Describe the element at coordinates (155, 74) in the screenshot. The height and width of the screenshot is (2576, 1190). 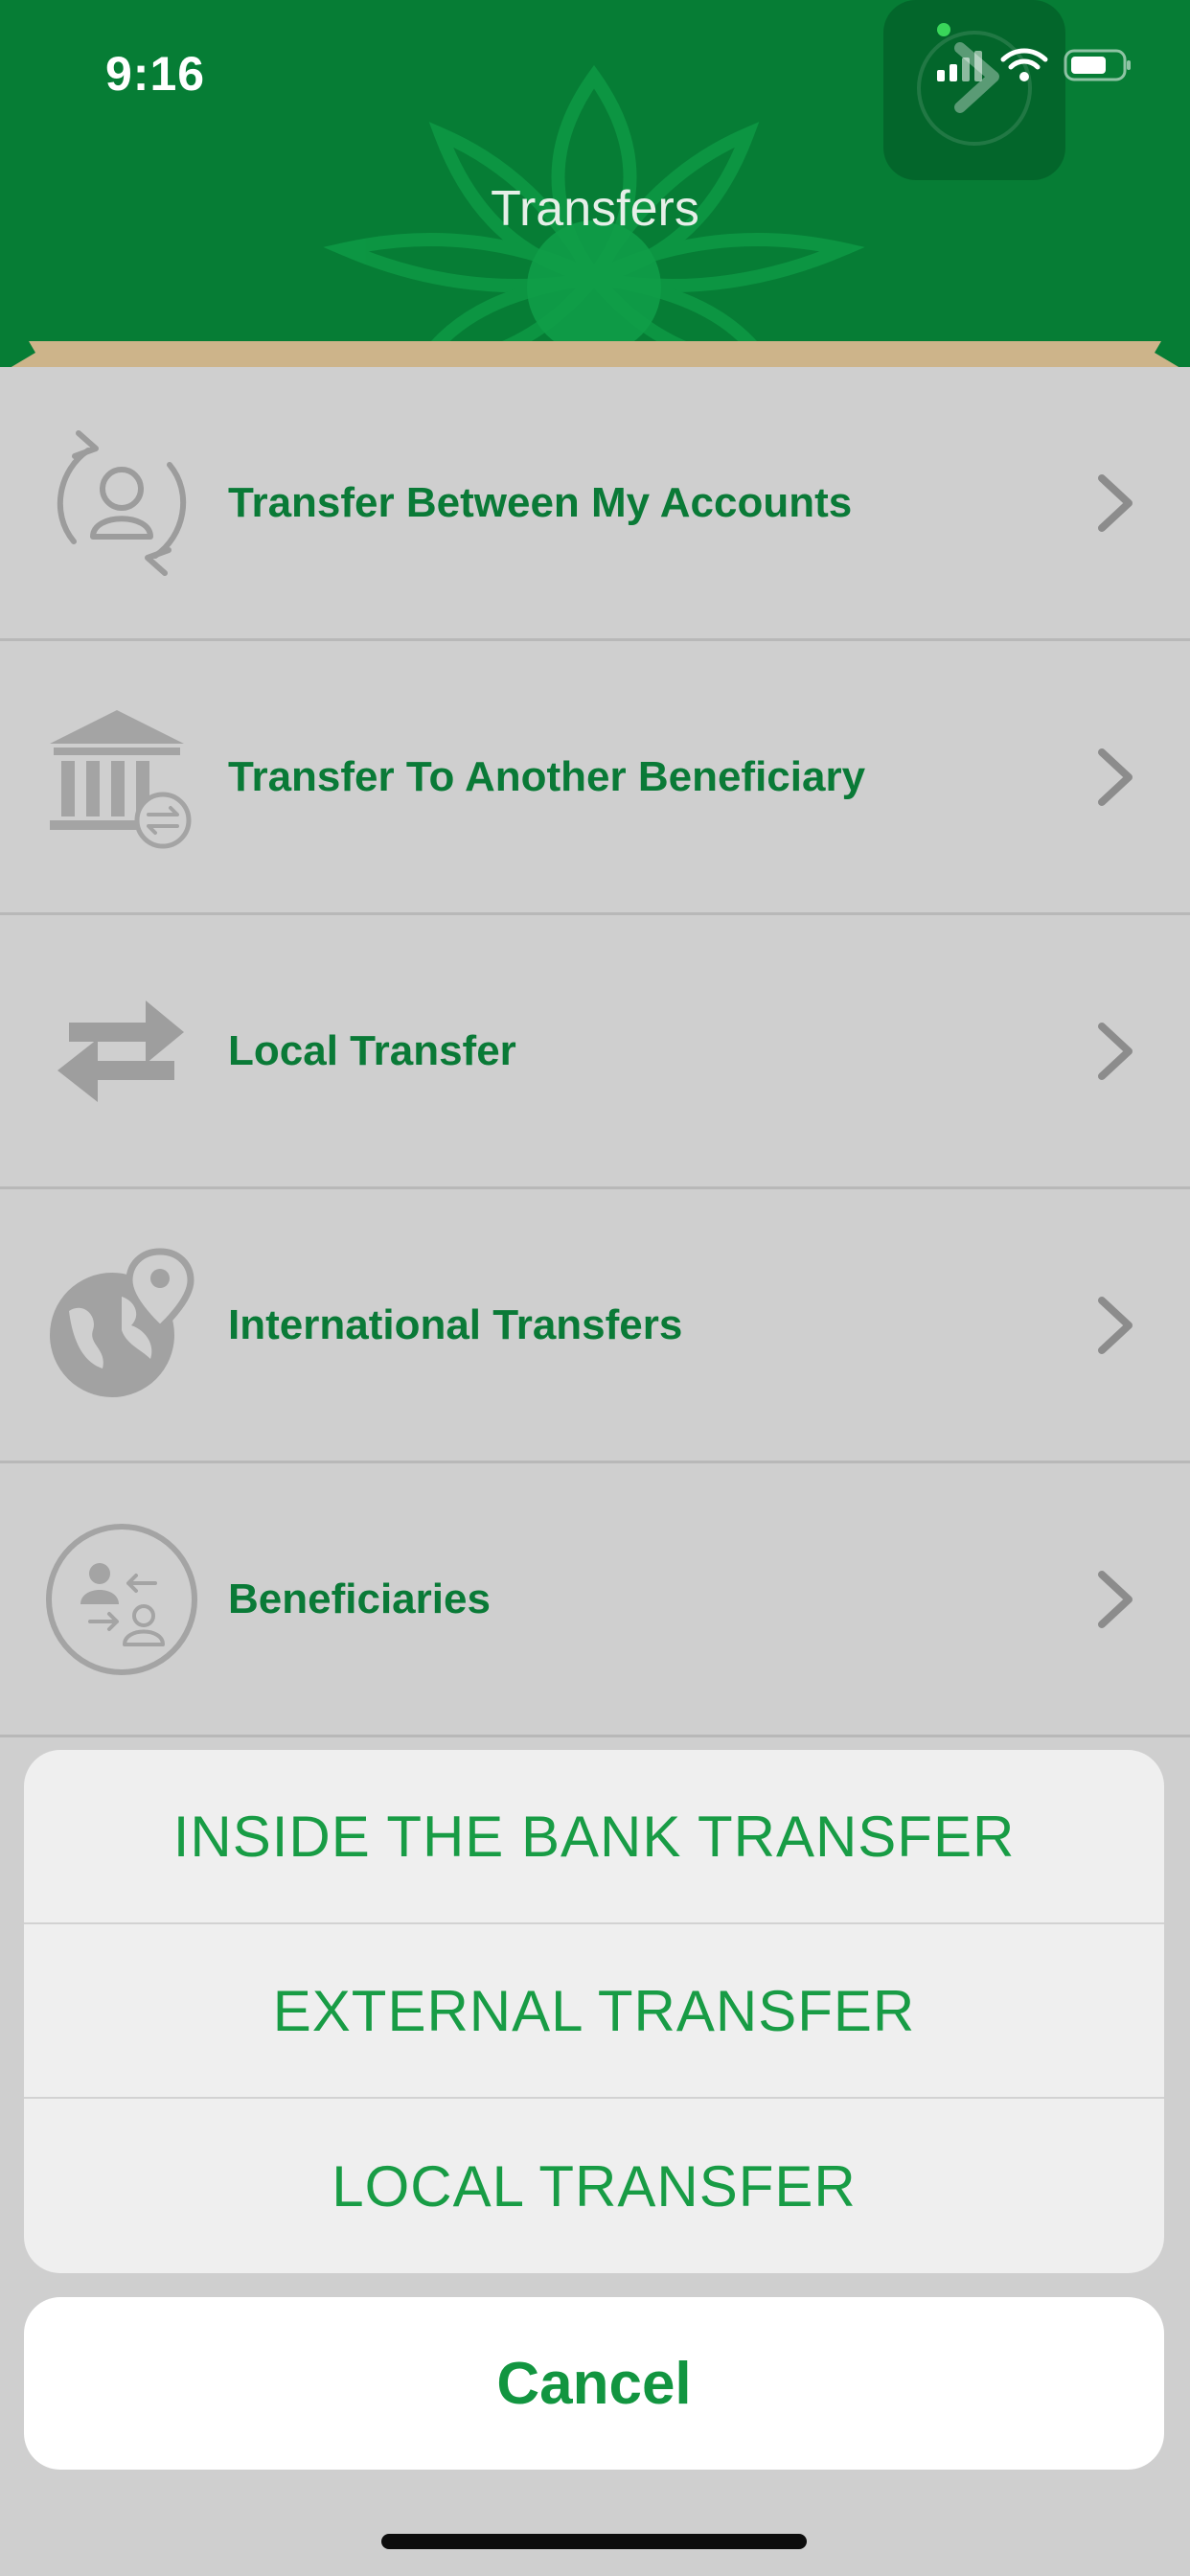
I see `status-time: 9:16` at that location.